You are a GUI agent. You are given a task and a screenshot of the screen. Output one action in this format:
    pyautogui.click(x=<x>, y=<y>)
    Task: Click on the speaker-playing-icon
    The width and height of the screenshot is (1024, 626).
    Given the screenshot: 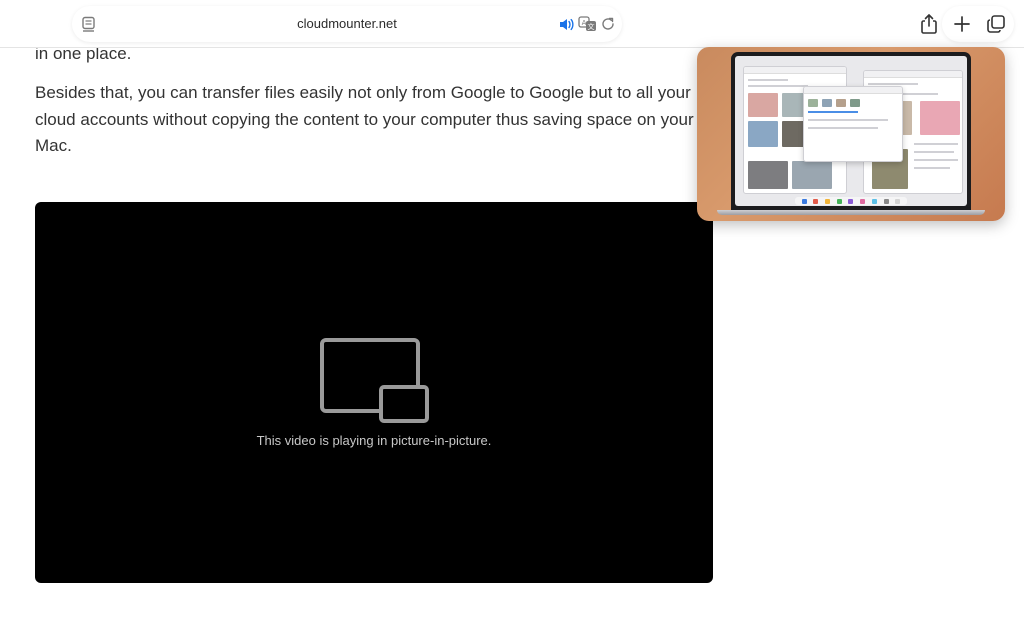 What is the action you would take?
    pyautogui.click(x=566, y=24)
    